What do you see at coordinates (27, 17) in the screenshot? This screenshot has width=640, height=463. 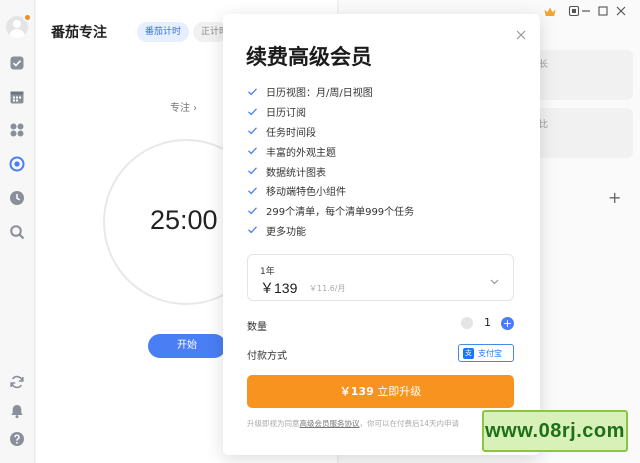 I see `notification-badge` at bounding box center [27, 17].